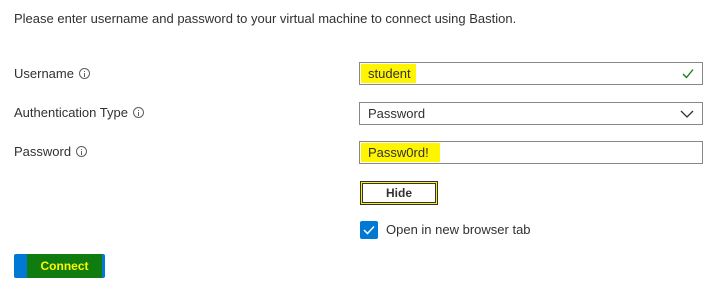 This screenshot has height=284, width=725. Describe the element at coordinates (531, 152) in the screenshot. I see `password-input: Passw0rd!` at that location.